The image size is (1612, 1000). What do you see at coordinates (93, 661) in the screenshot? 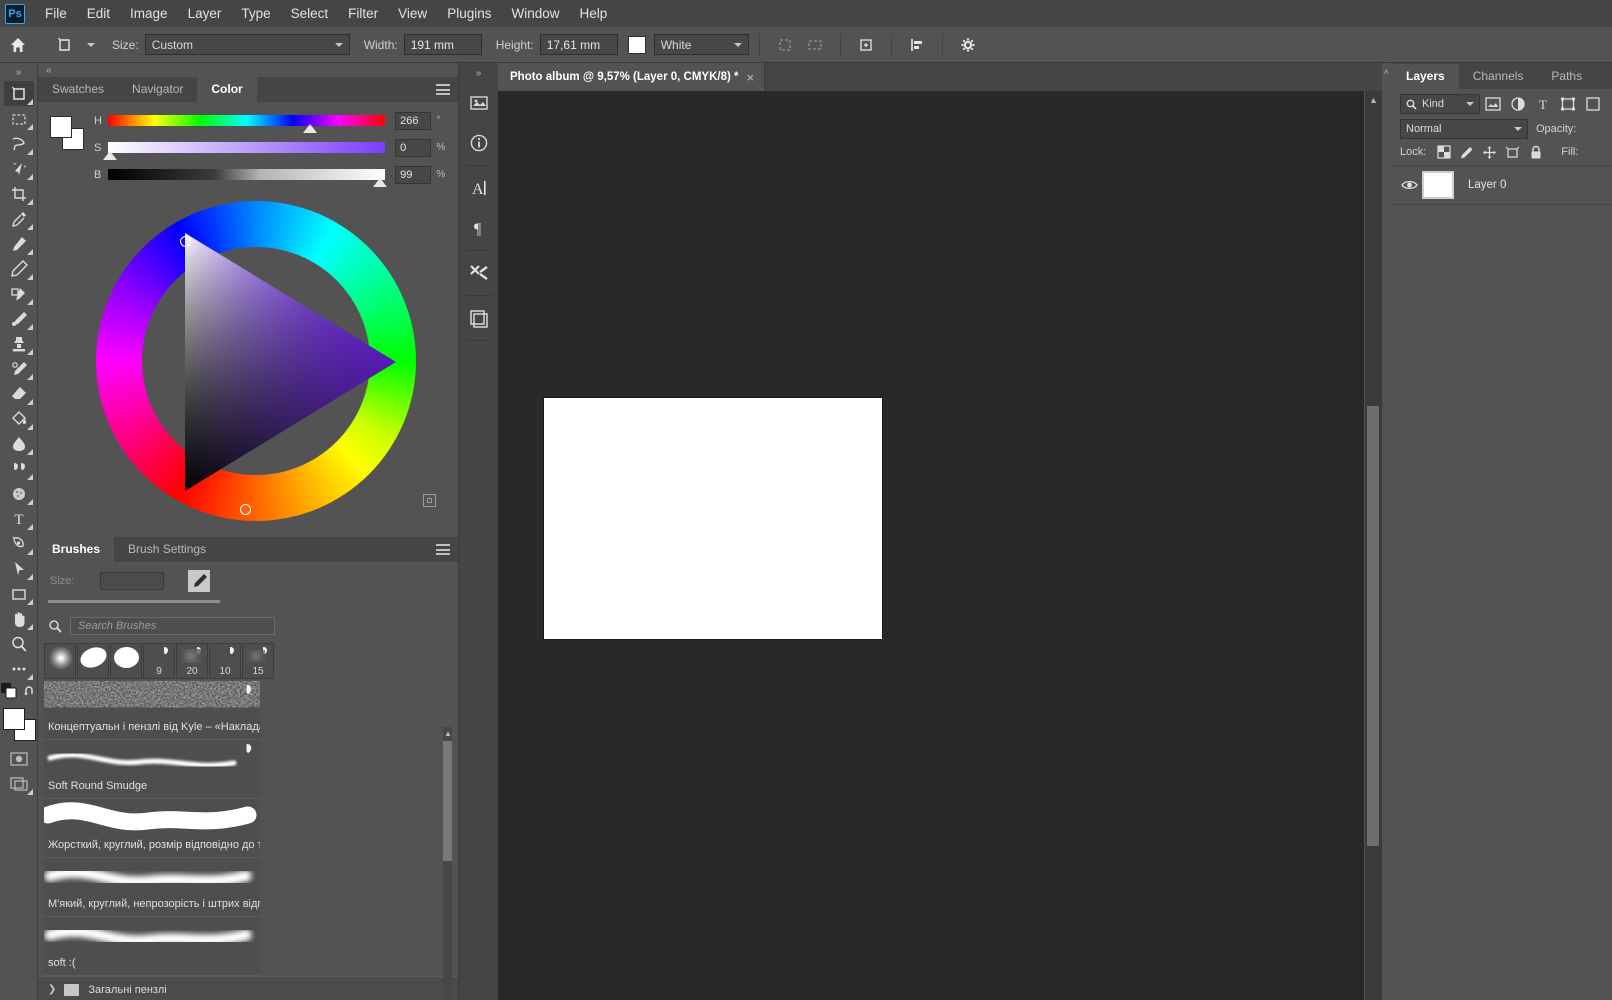
I see `brush-preset-oval` at bounding box center [93, 661].